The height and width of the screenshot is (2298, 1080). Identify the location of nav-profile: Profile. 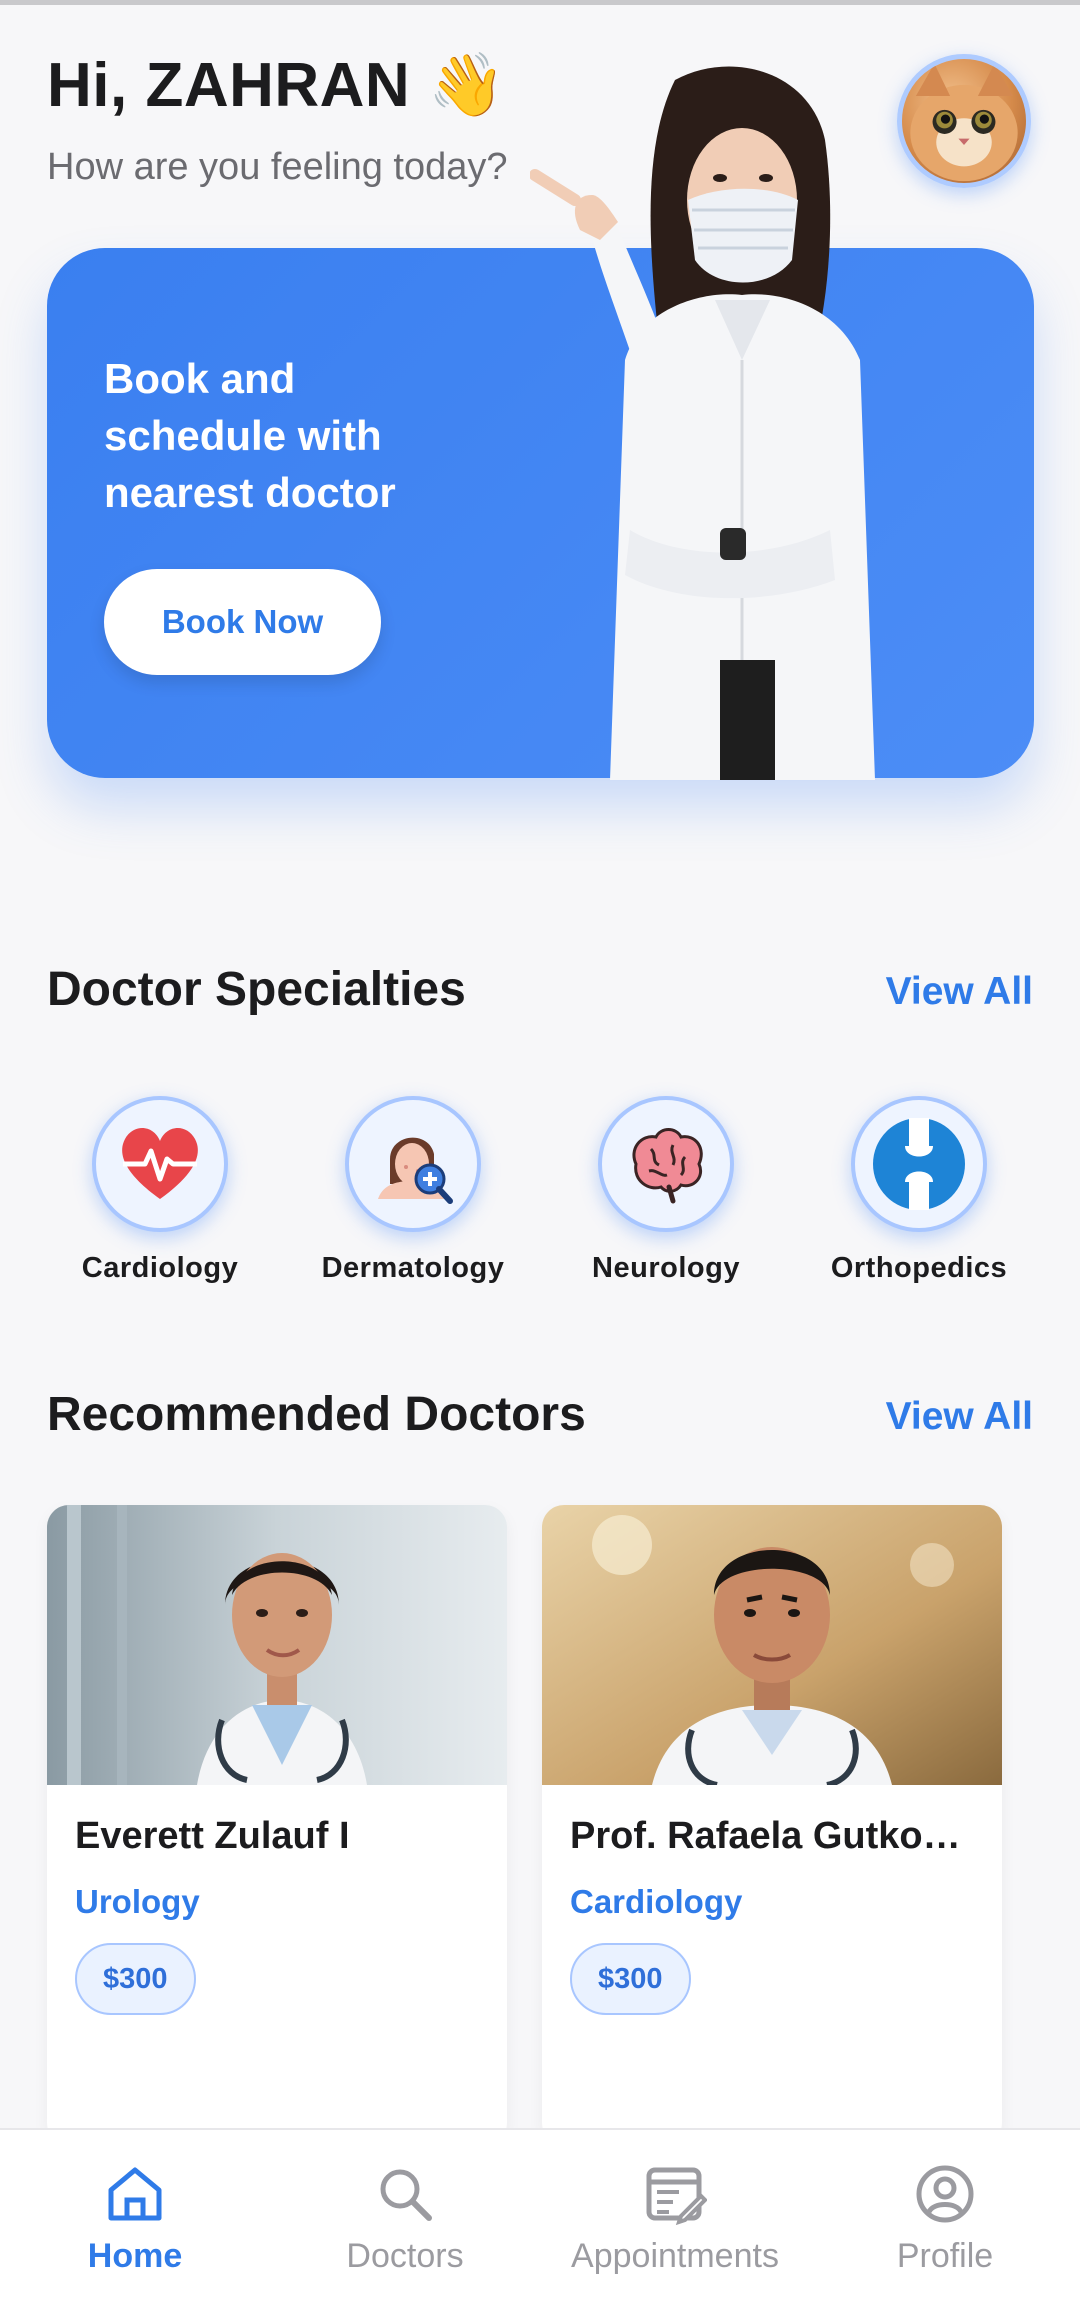
(945, 2214).